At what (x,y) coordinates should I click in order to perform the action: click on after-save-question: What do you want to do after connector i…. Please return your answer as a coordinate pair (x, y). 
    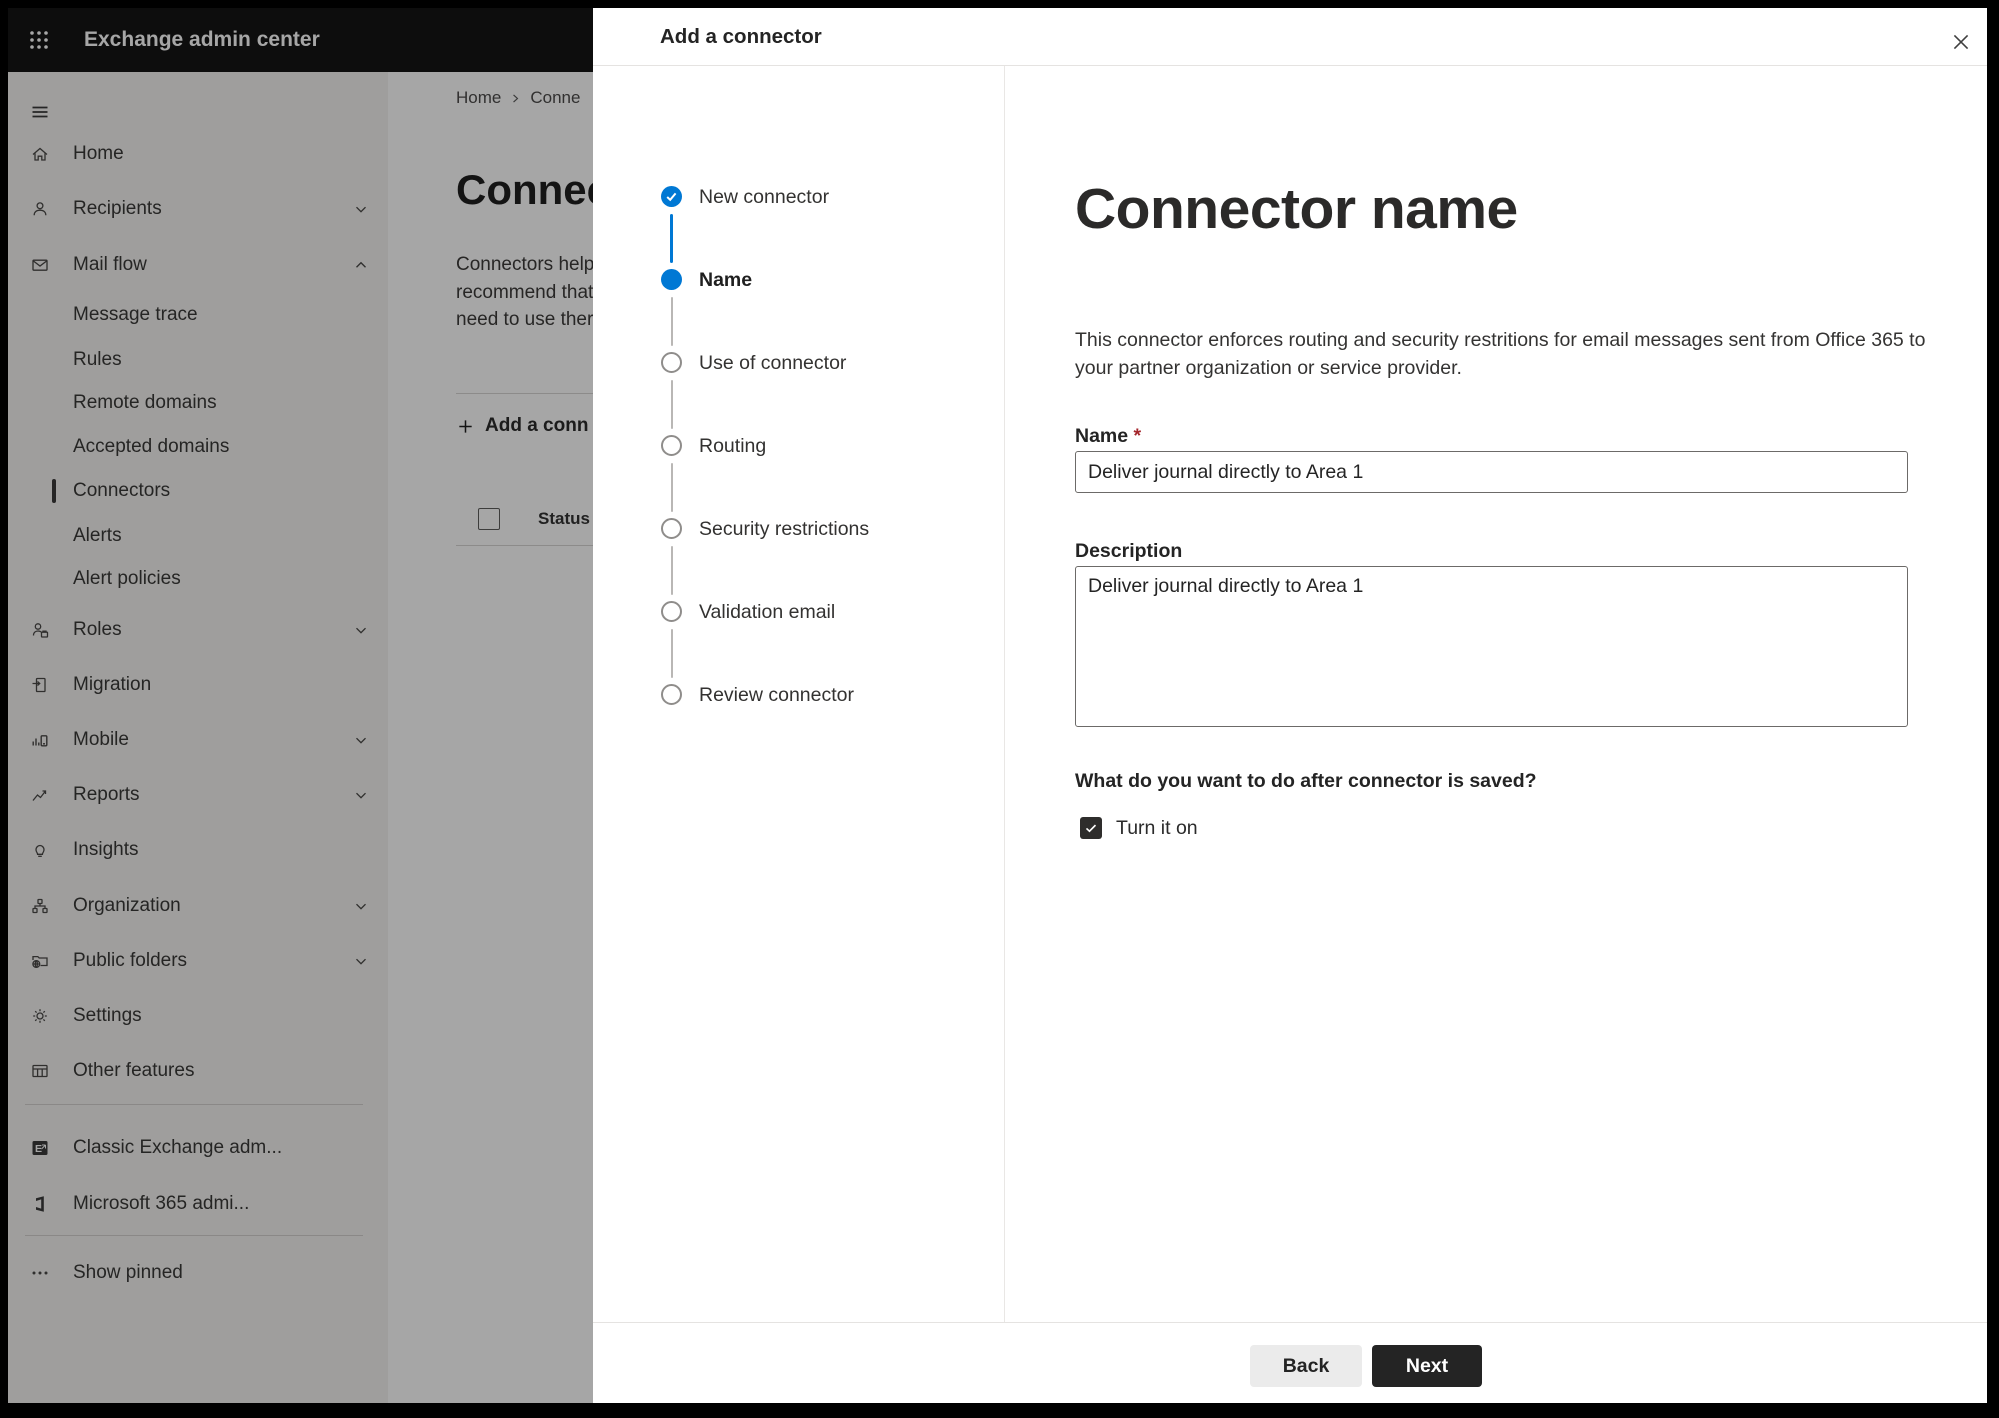
    Looking at the image, I should click on (1306, 781).